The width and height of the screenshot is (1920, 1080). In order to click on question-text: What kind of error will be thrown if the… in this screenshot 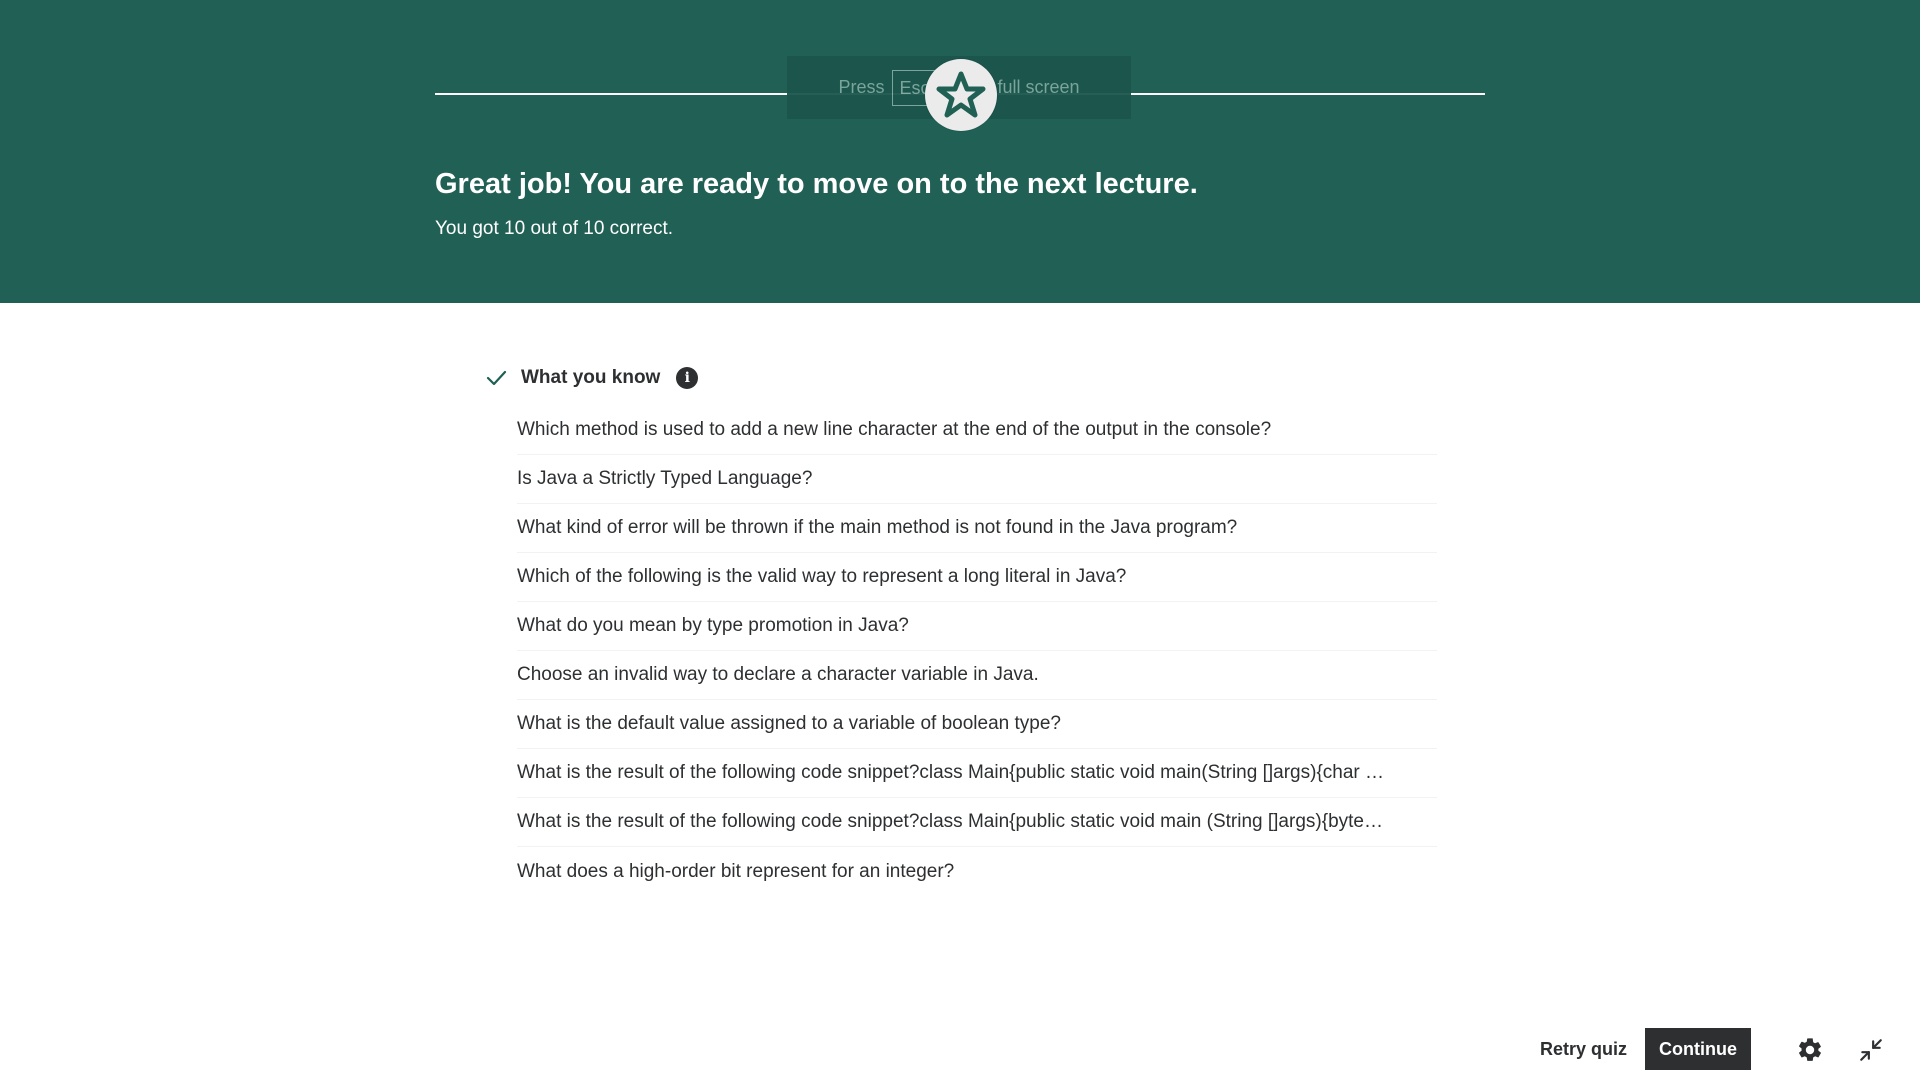, I will do `click(877, 527)`.